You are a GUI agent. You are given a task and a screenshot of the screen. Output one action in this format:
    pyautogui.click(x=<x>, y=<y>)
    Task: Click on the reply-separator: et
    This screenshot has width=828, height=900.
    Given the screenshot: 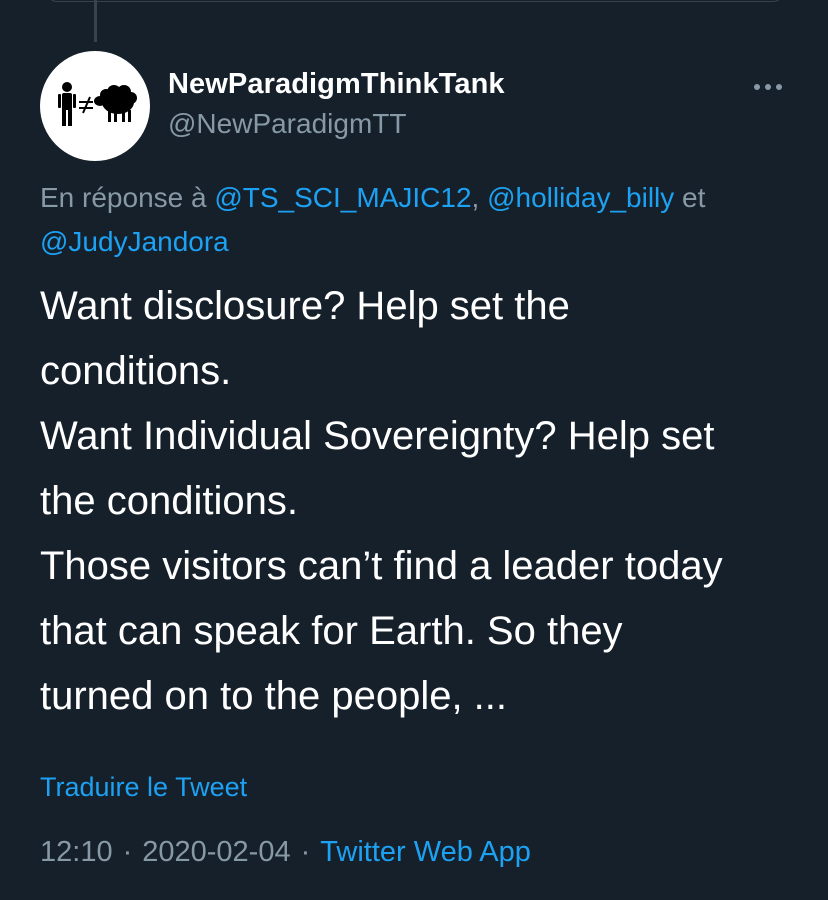 What is the action you would take?
    pyautogui.click(x=690, y=197)
    